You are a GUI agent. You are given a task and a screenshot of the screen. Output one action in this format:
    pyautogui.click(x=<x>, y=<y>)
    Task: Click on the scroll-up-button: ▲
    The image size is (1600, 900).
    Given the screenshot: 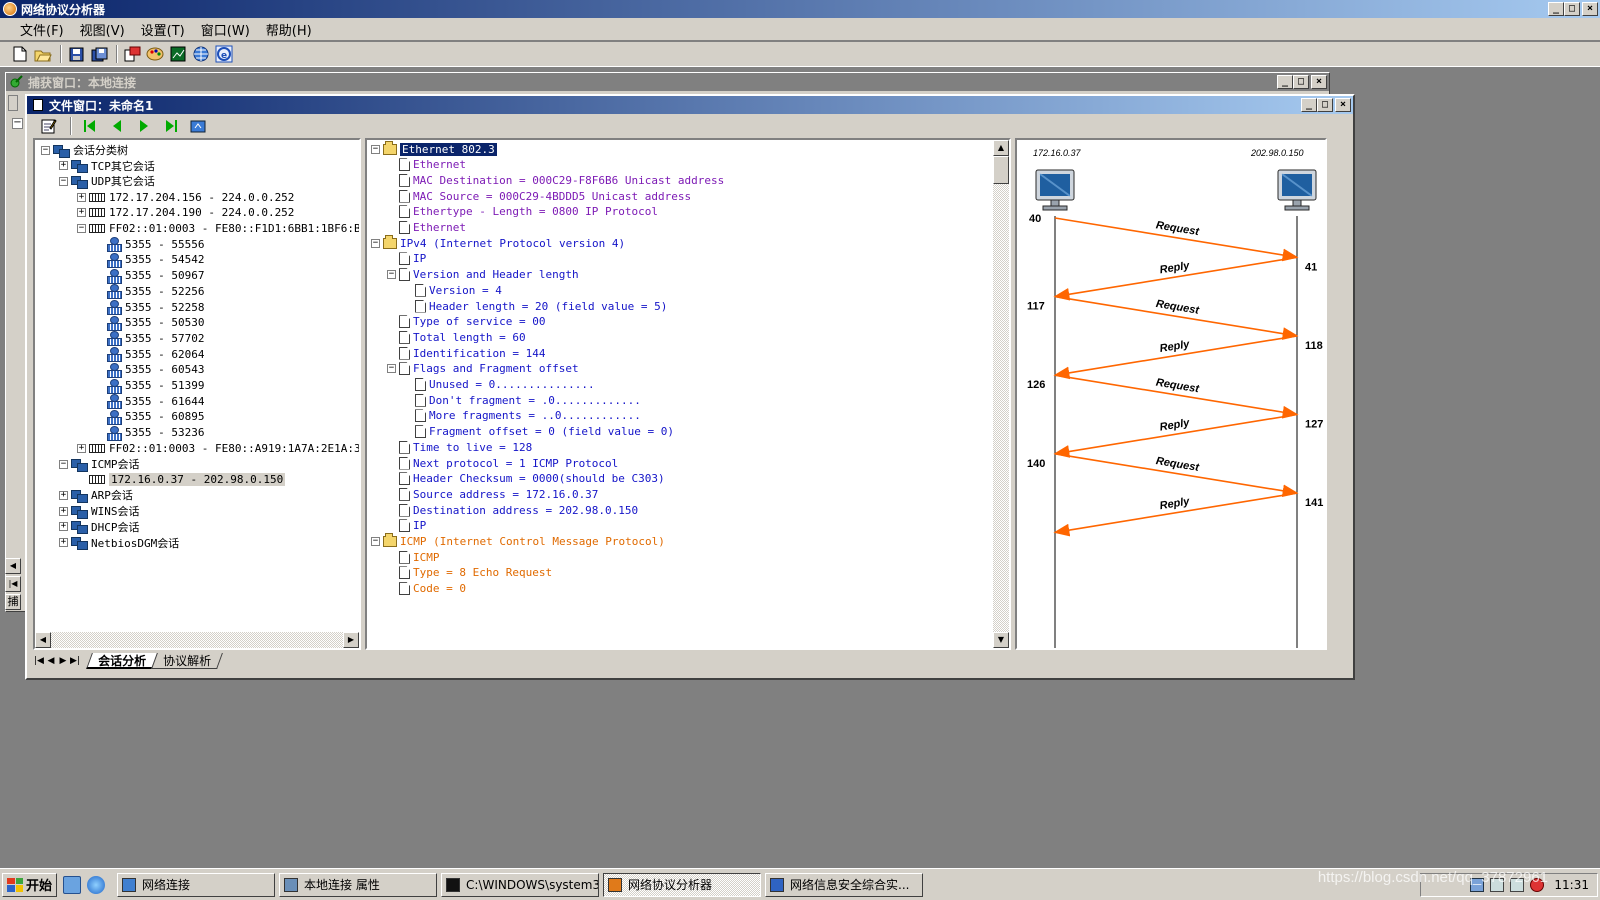 What is the action you would take?
    pyautogui.click(x=1001, y=148)
    